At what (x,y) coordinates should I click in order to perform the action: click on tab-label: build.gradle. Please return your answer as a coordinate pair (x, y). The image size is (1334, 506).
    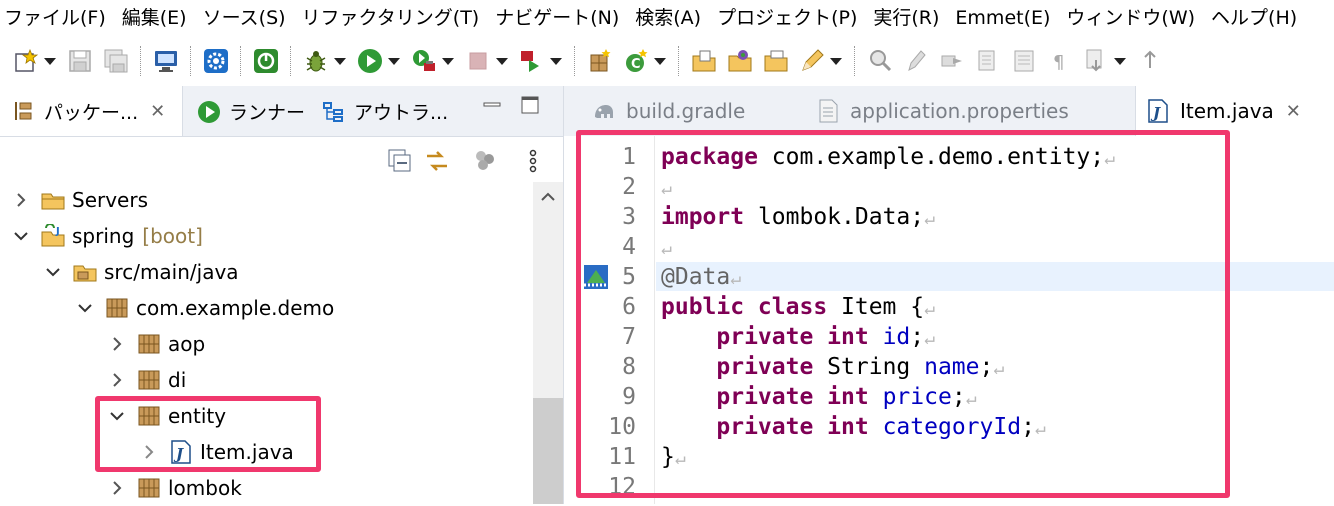
    Looking at the image, I should click on (686, 111).